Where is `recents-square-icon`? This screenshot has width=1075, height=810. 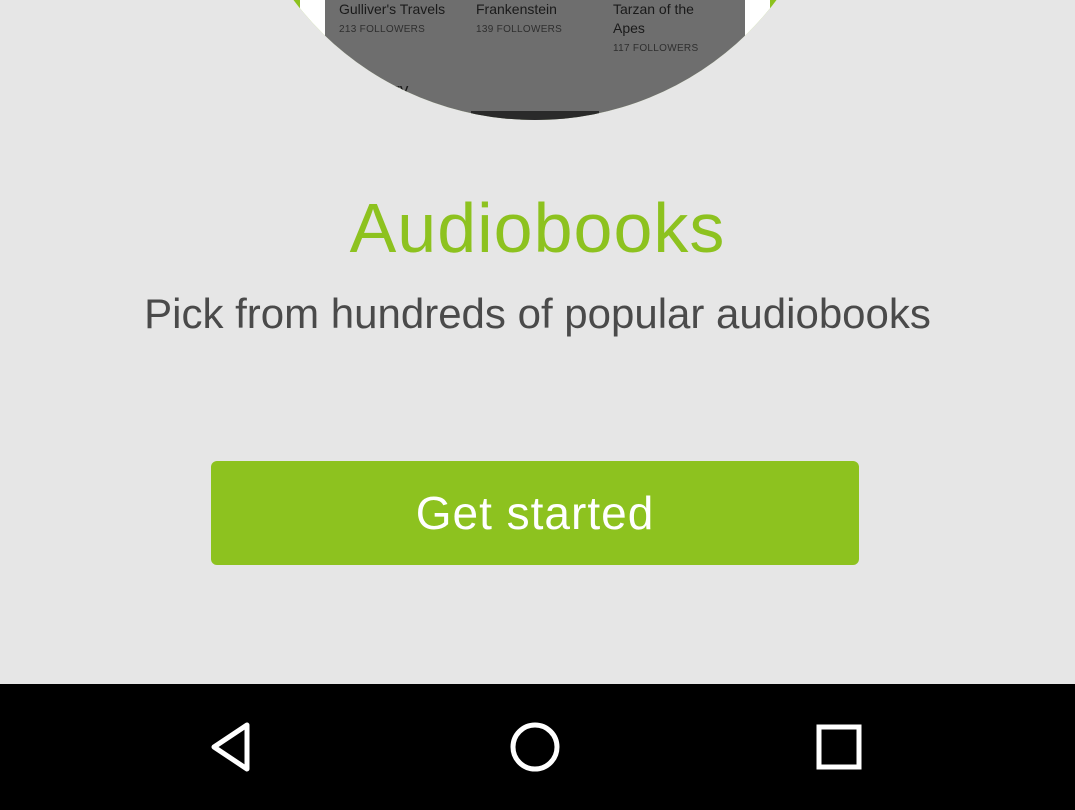
recents-square-icon is located at coordinates (839, 747).